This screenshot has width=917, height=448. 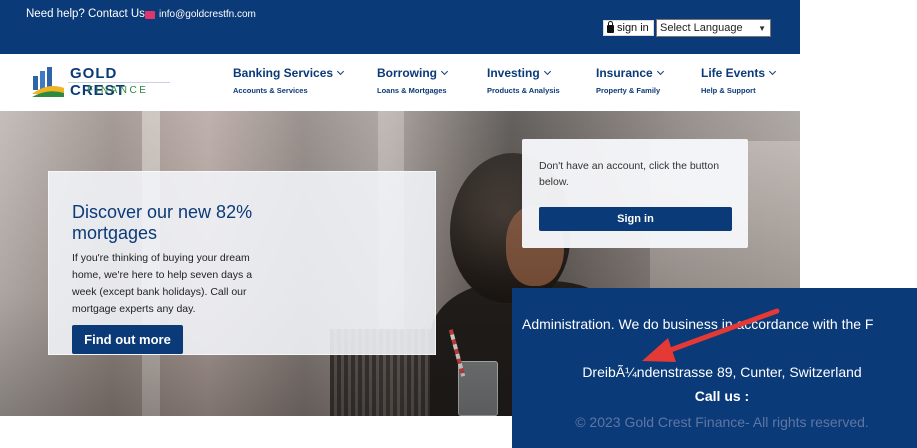 What do you see at coordinates (733, 73) in the screenshot?
I see `nav-life-events-label: Life Events` at bounding box center [733, 73].